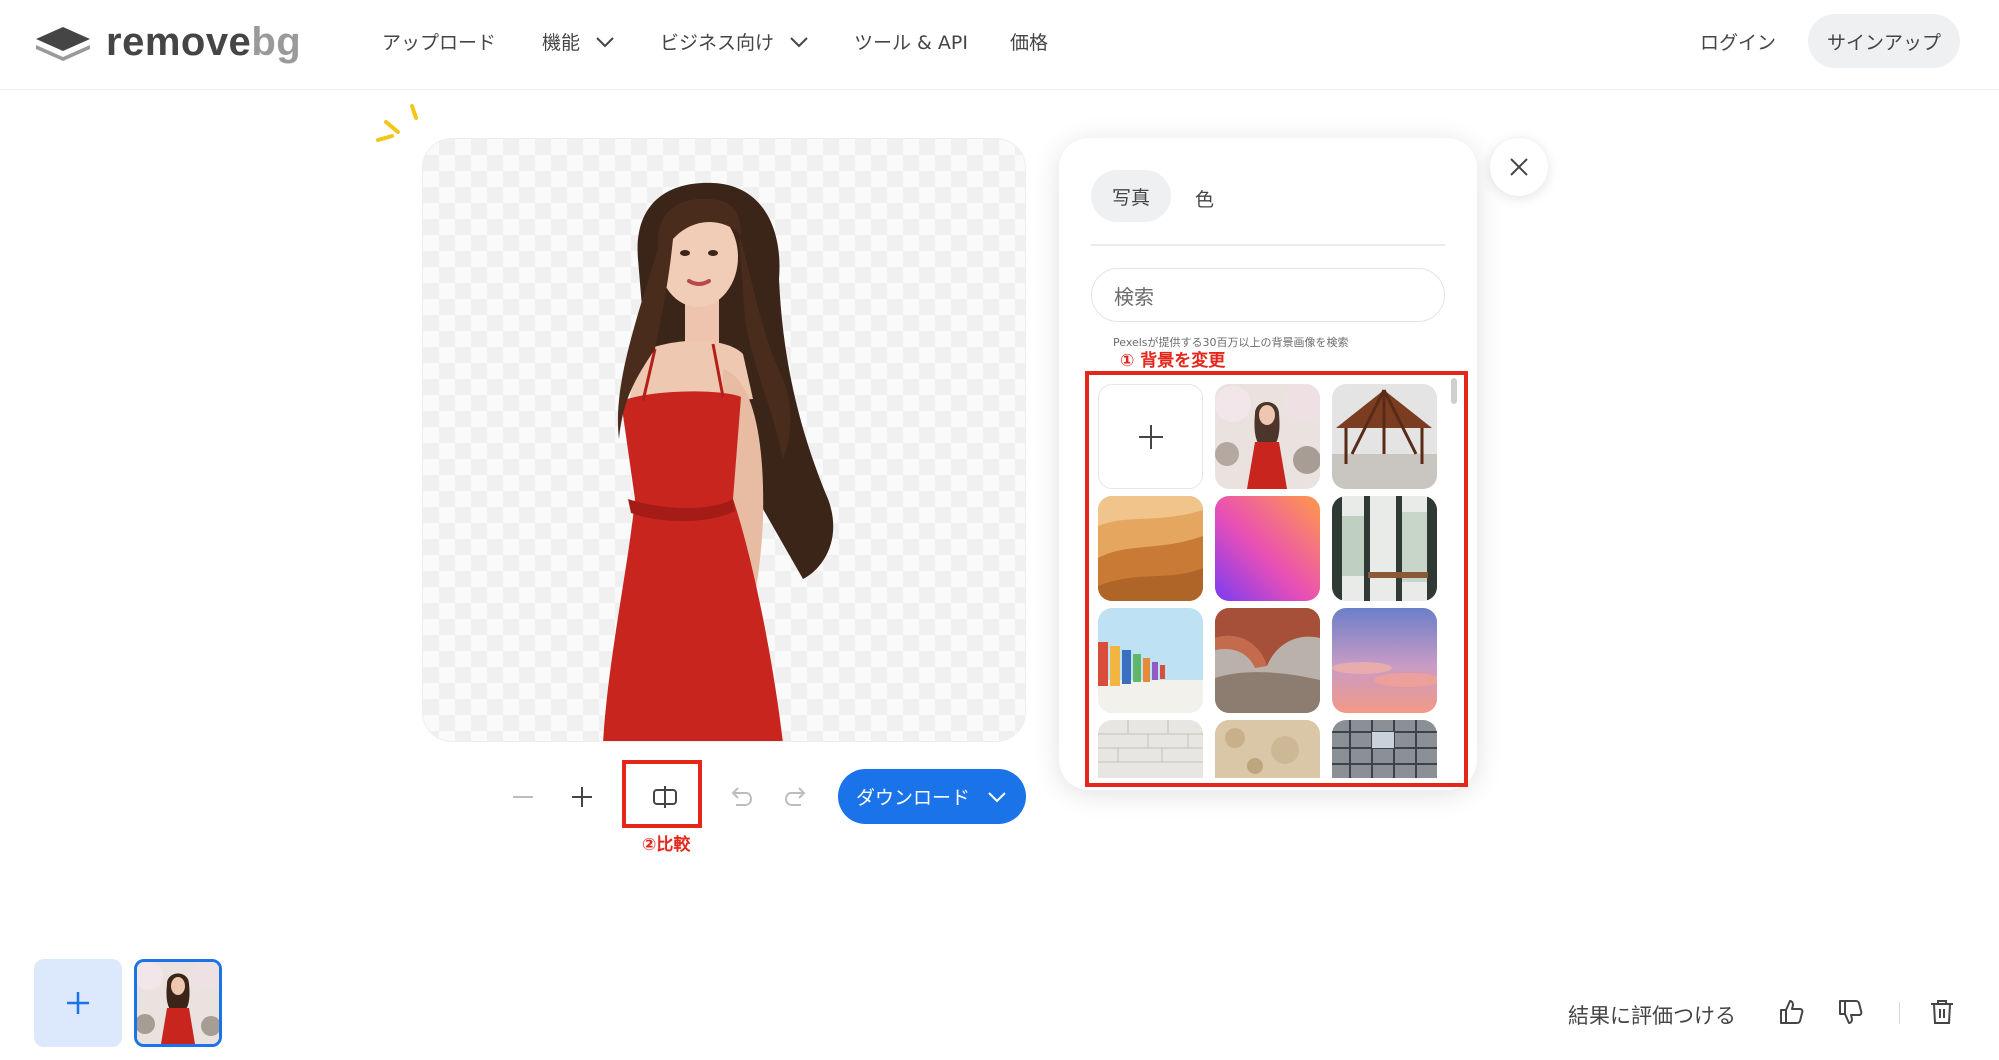 This screenshot has height=1060, width=1999. I want to click on logo-icon, so click(63, 43).